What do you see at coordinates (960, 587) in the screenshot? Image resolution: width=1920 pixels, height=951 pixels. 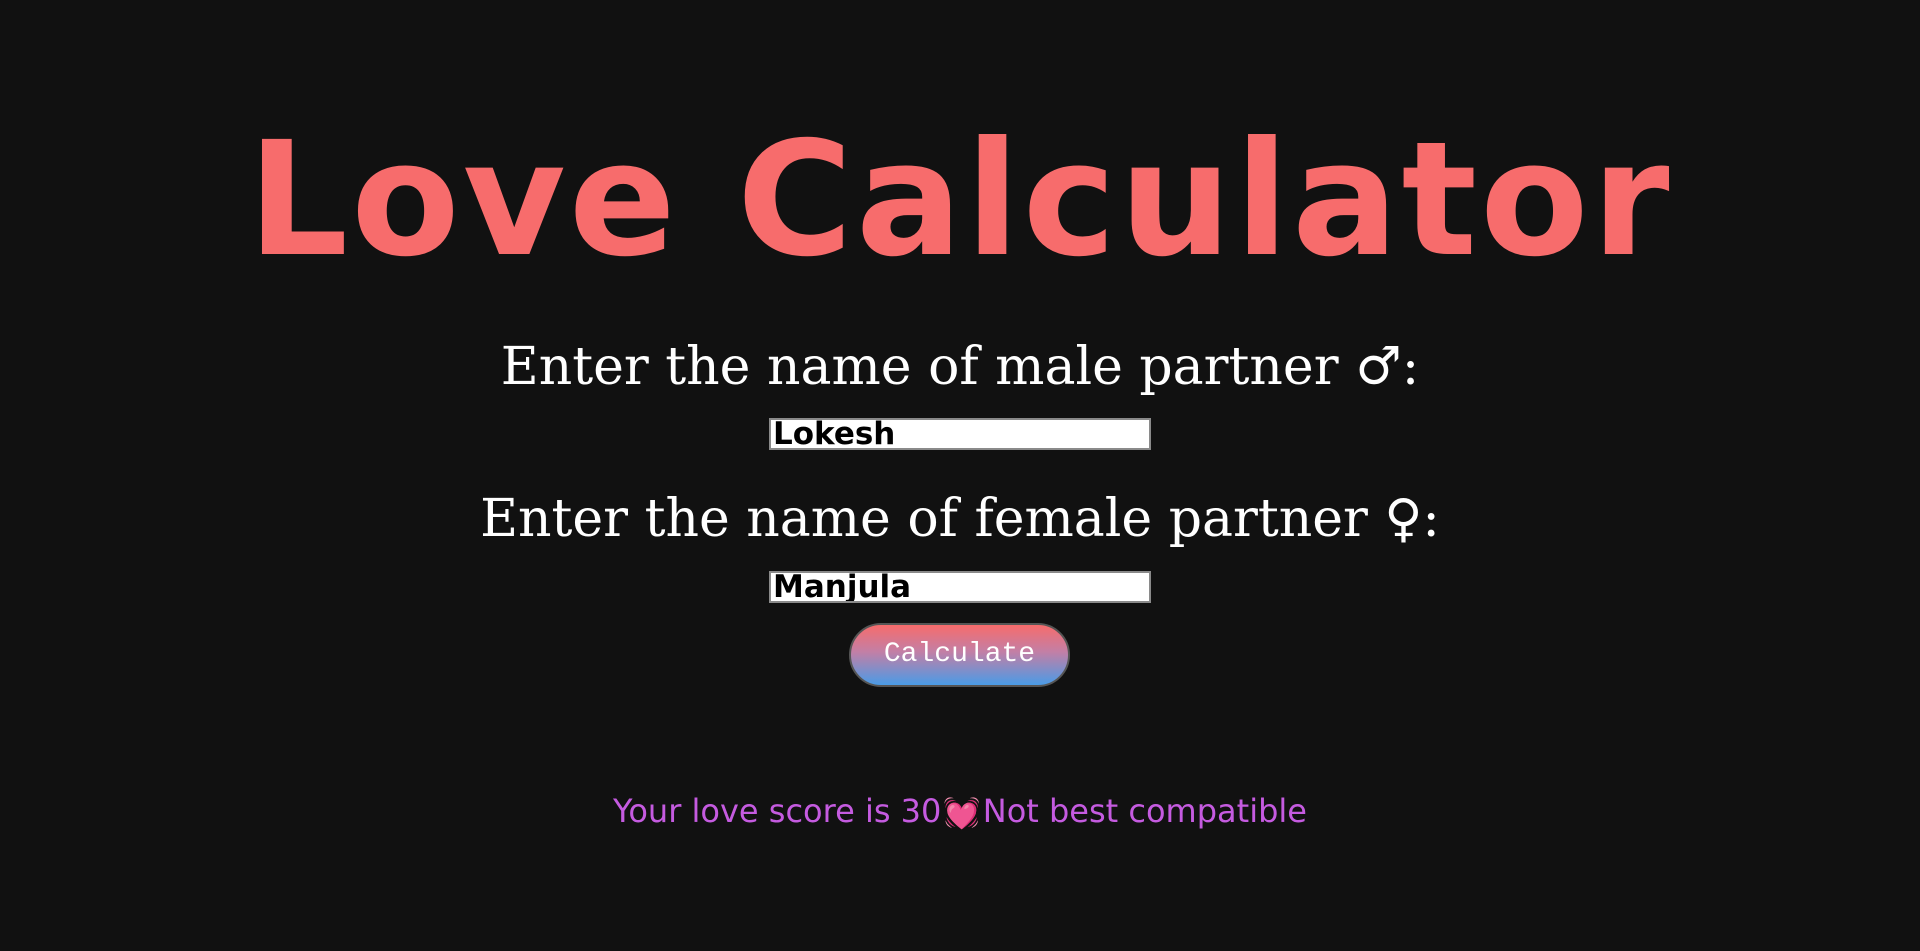 I see `female-partner-input` at bounding box center [960, 587].